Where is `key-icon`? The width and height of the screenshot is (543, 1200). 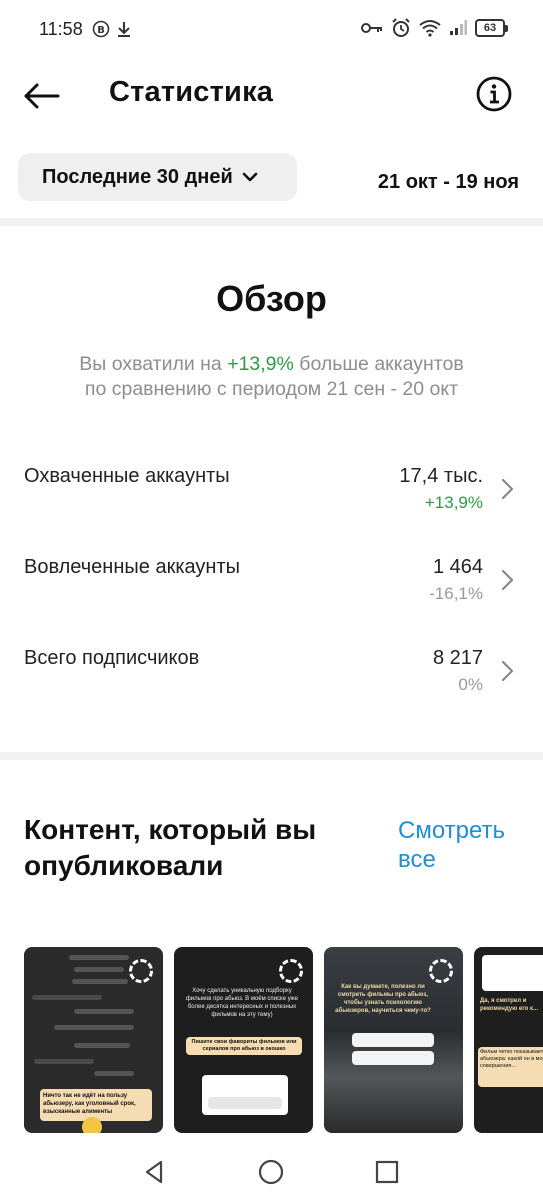 key-icon is located at coordinates (371, 28).